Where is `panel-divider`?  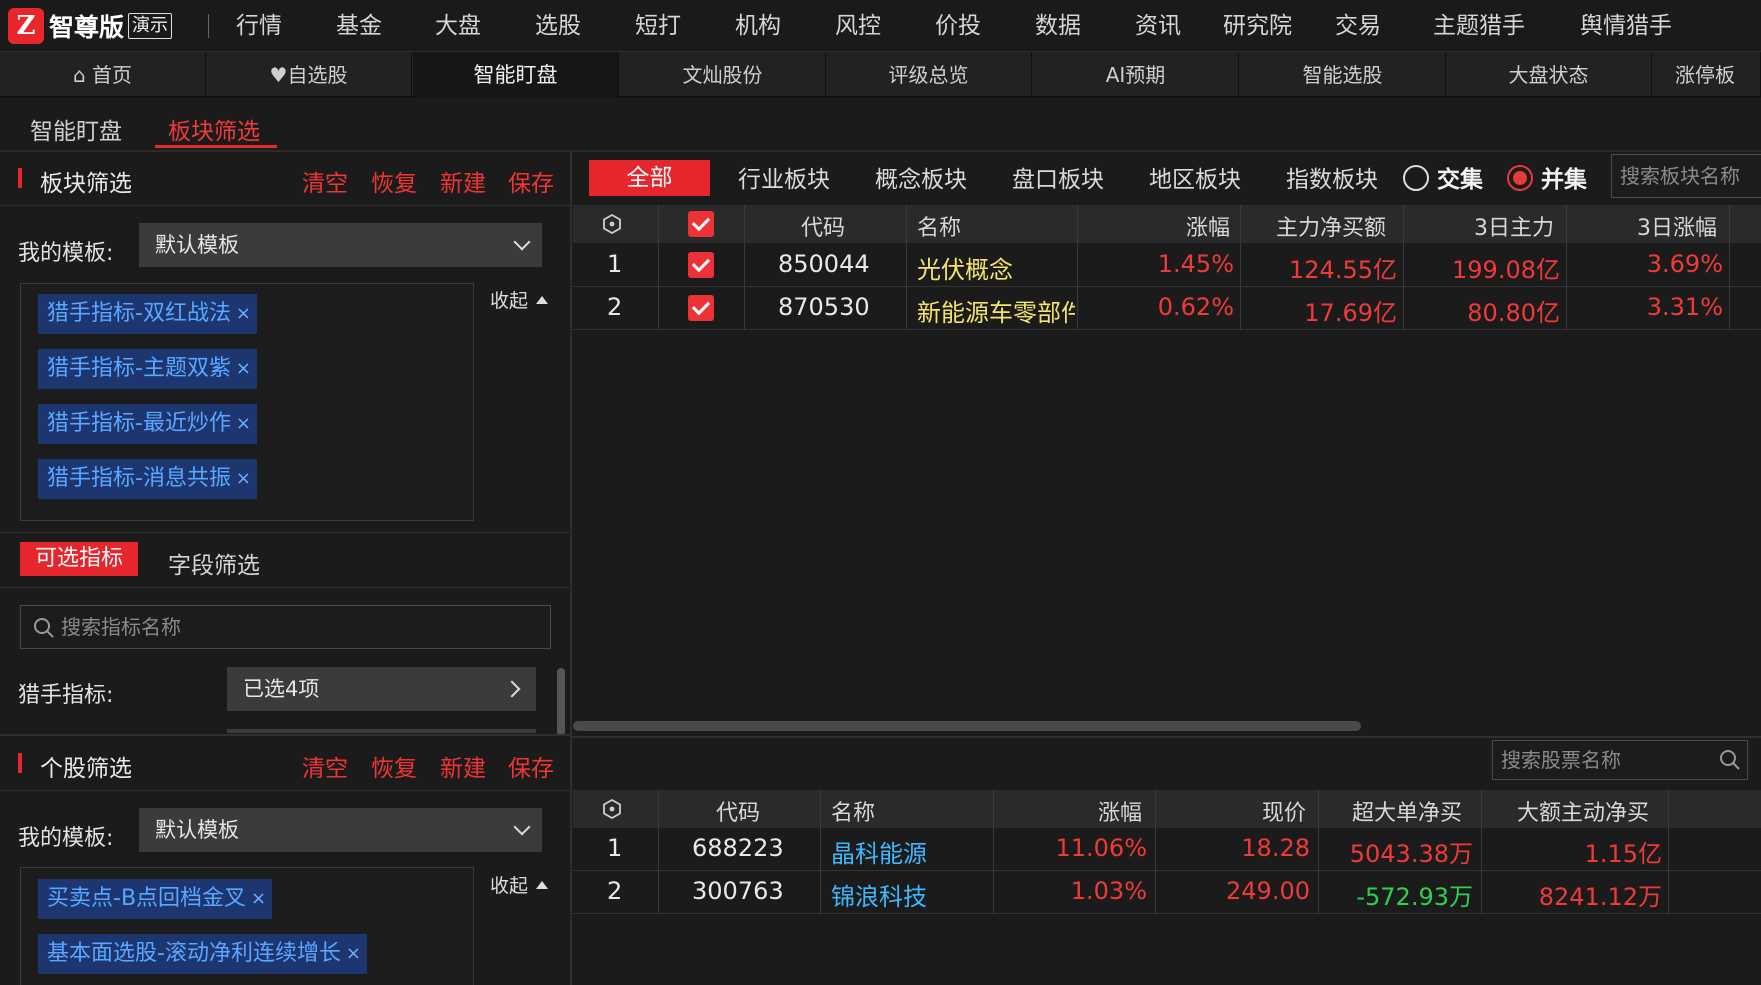
panel-divider is located at coordinates (571, 568).